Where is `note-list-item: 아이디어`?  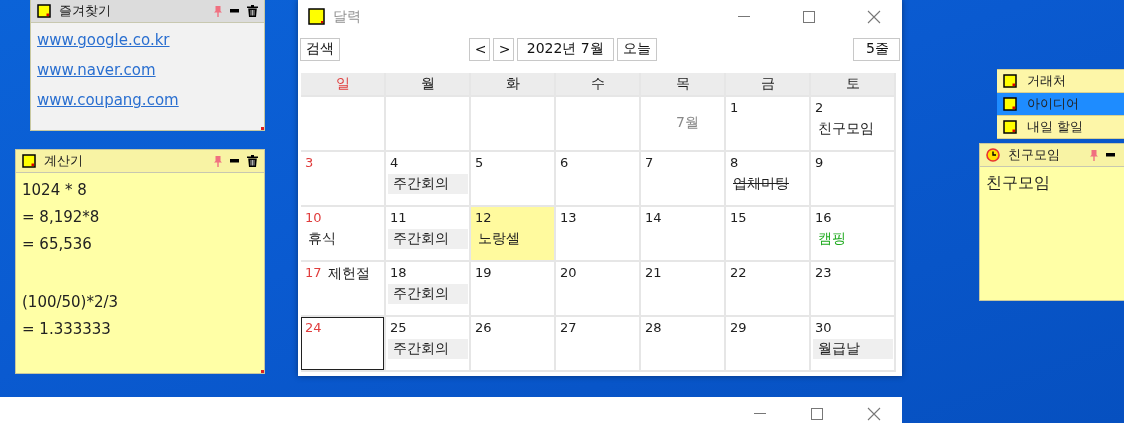
note-list-item: 아이디어 is located at coordinates (1060, 104).